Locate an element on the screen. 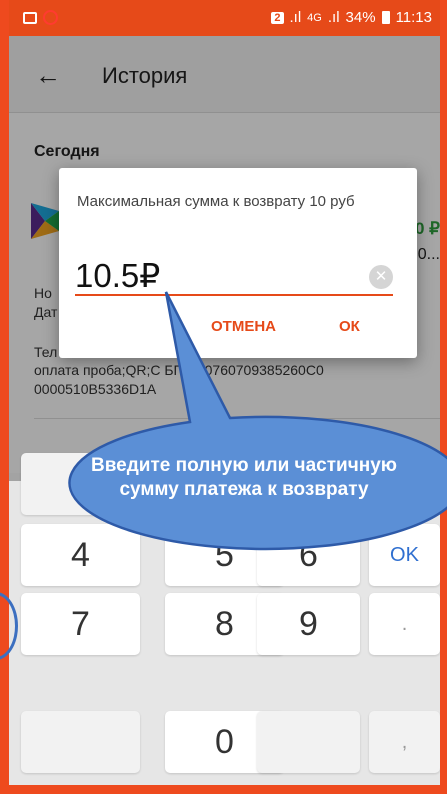 Image resolution: width=447 pixels, height=794 pixels. key-ok: OK is located at coordinates (404, 555).